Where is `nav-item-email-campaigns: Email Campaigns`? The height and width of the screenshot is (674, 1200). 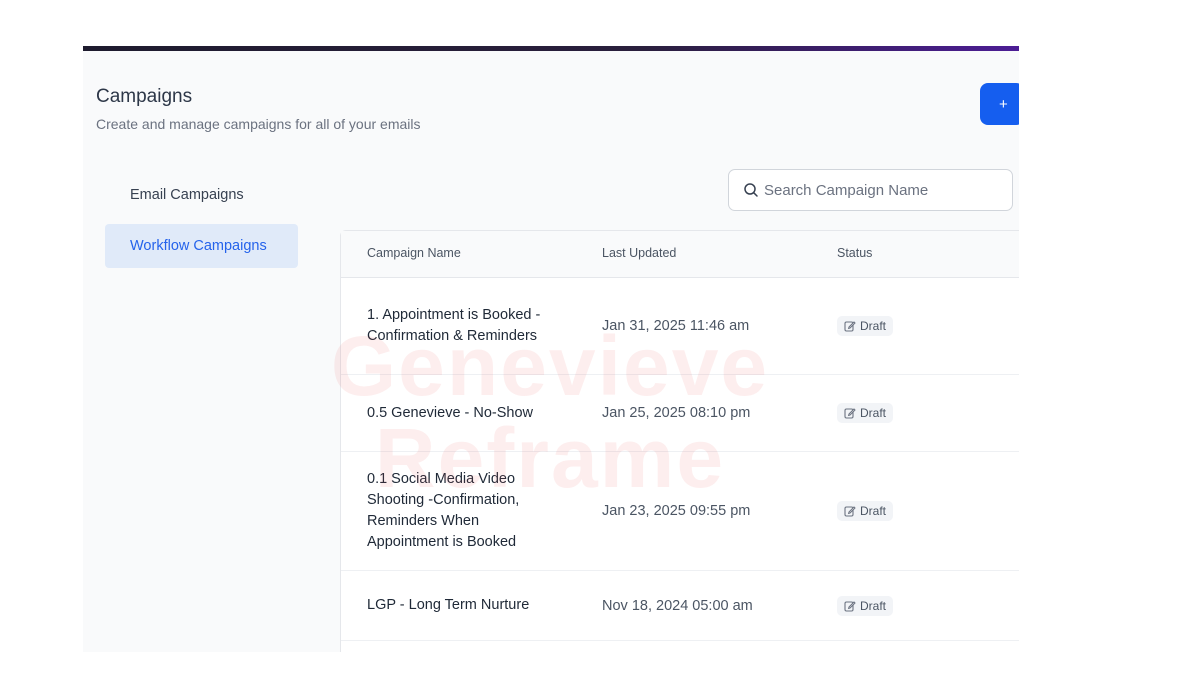
nav-item-email-campaigns: Email Campaigns is located at coordinates (201, 195).